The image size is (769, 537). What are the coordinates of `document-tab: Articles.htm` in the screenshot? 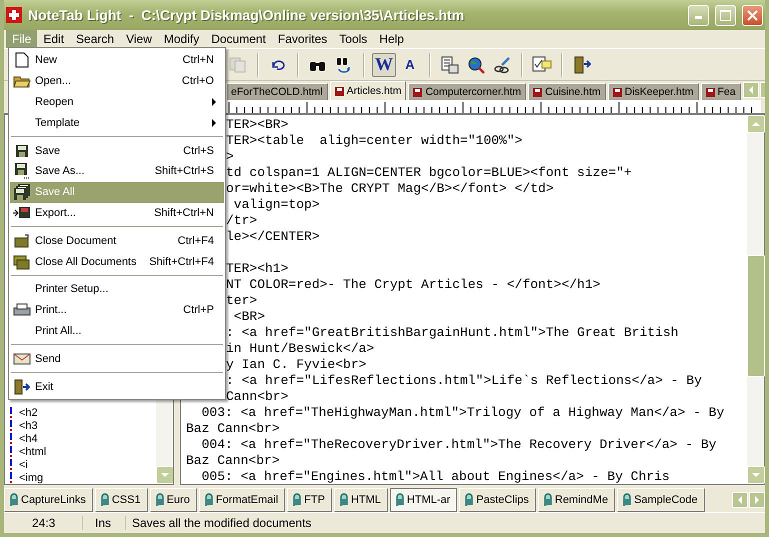 It's located at (368, 90).